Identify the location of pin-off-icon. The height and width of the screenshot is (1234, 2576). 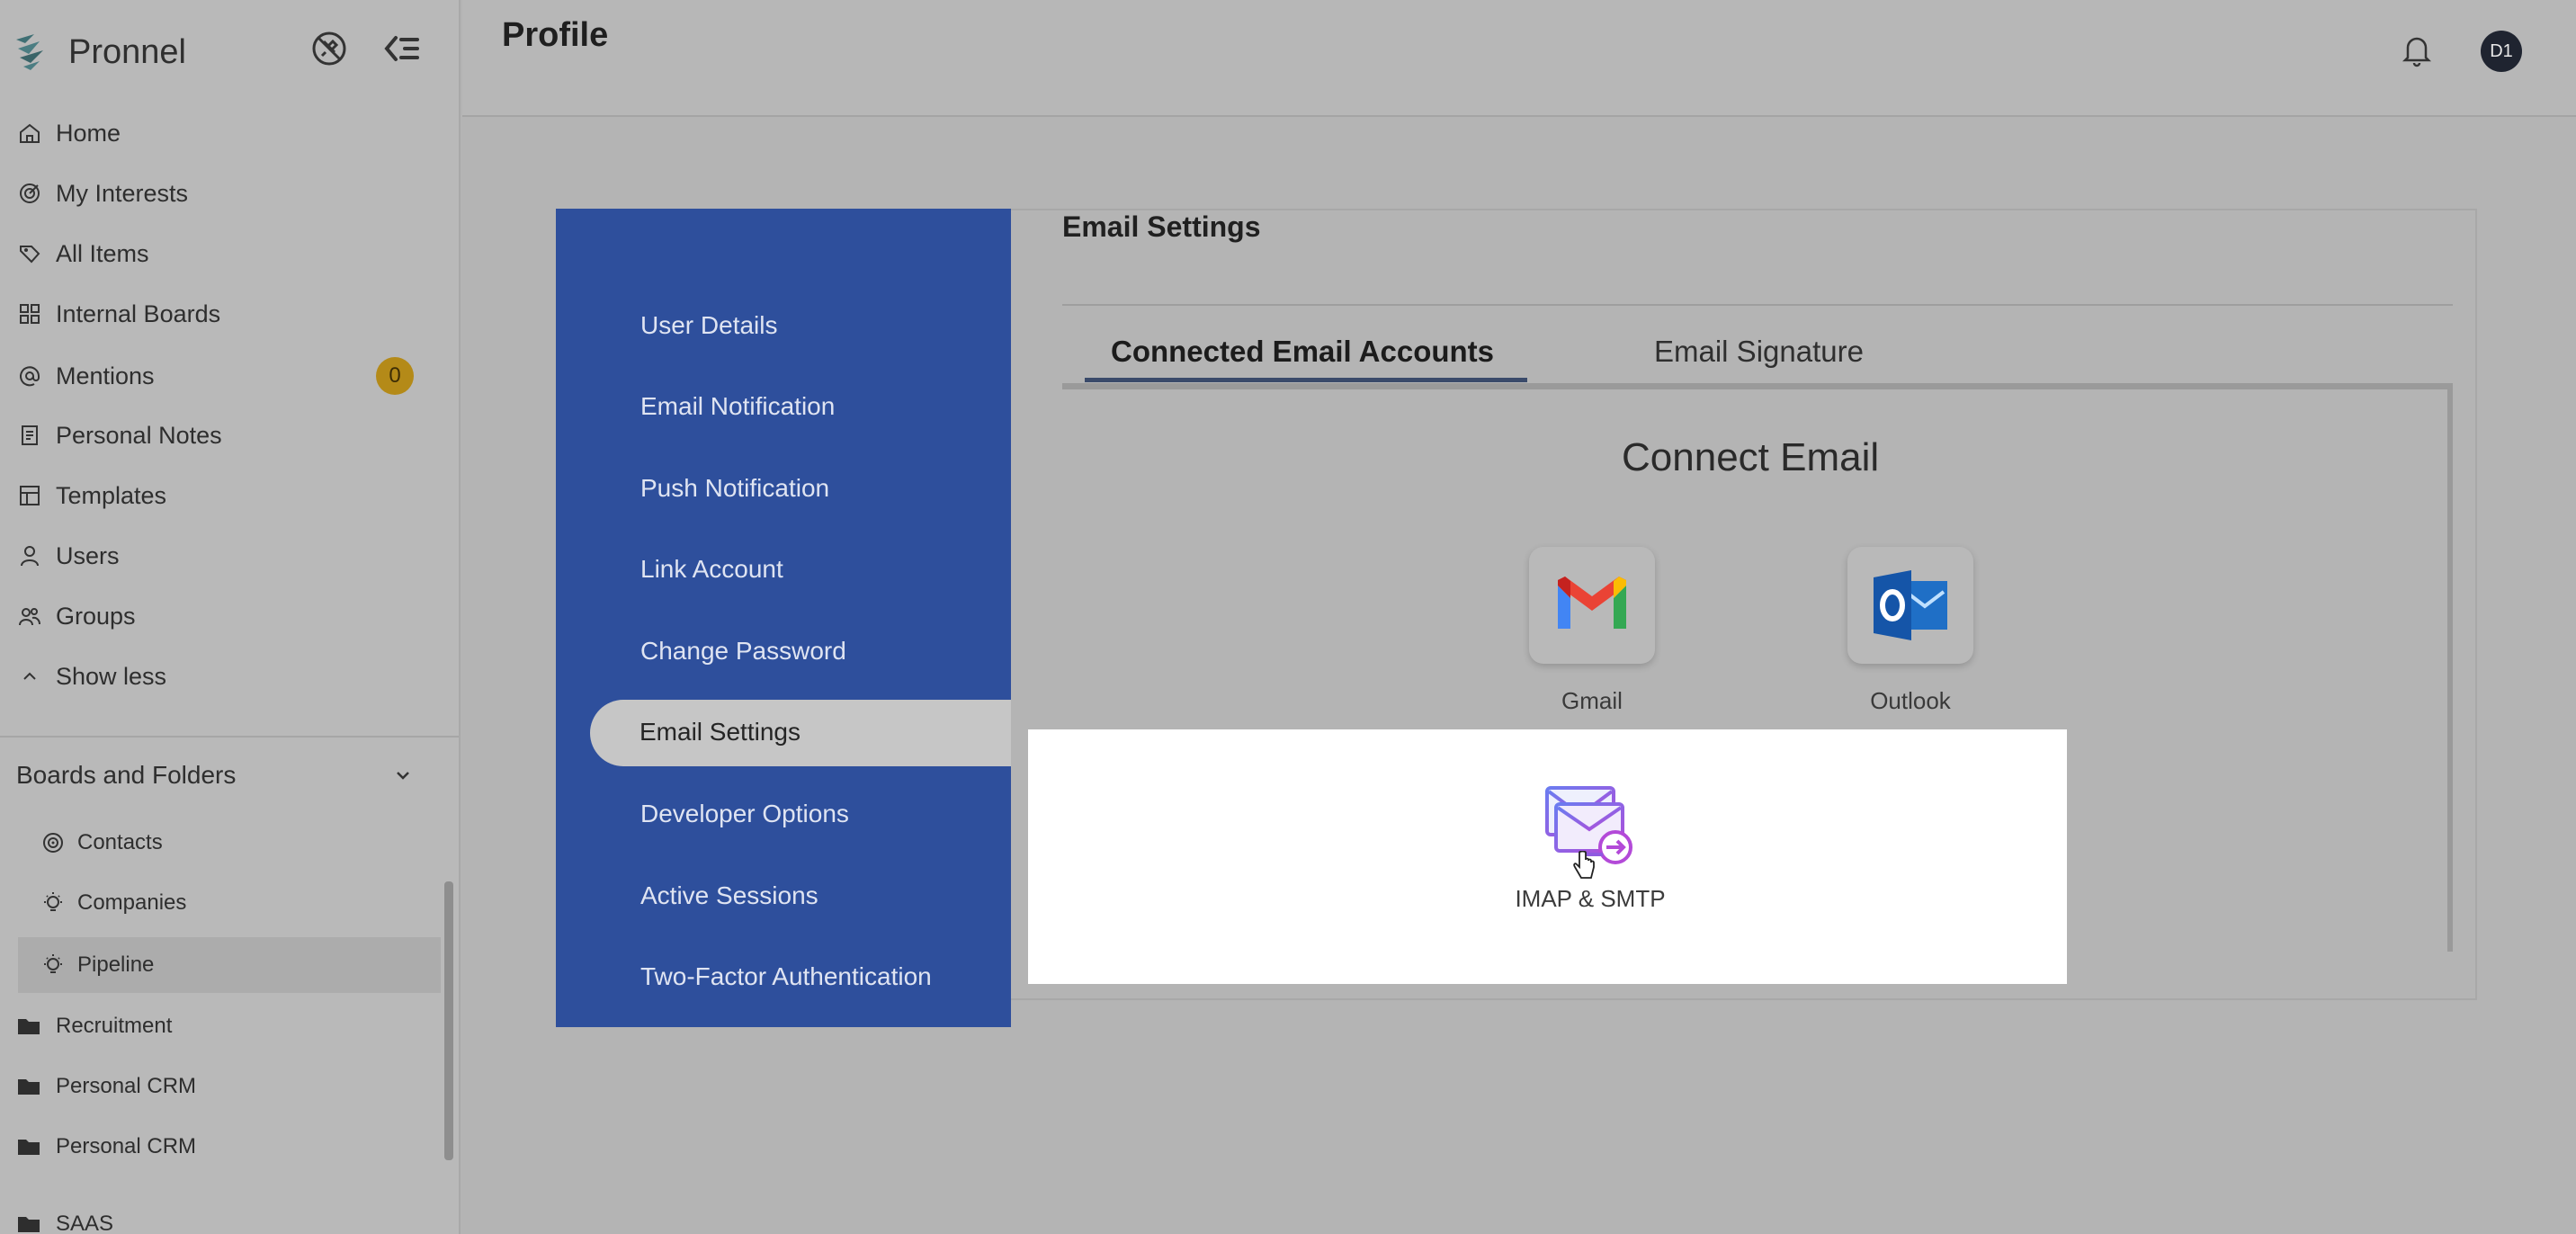
(329, 48).